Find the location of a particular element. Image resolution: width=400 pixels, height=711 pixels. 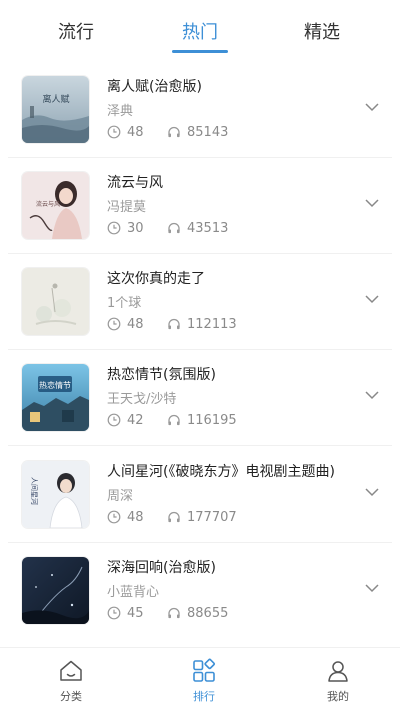

divider is located at coordinates (200, 445).